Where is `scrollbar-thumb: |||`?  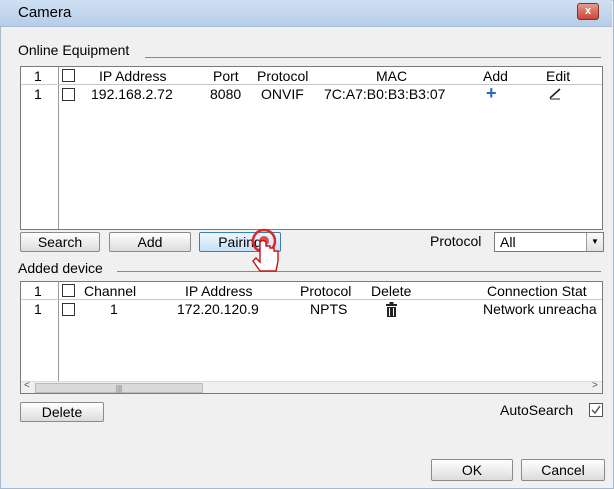 scrollbar-thumb: ||| is located at coordinates (119, 388).